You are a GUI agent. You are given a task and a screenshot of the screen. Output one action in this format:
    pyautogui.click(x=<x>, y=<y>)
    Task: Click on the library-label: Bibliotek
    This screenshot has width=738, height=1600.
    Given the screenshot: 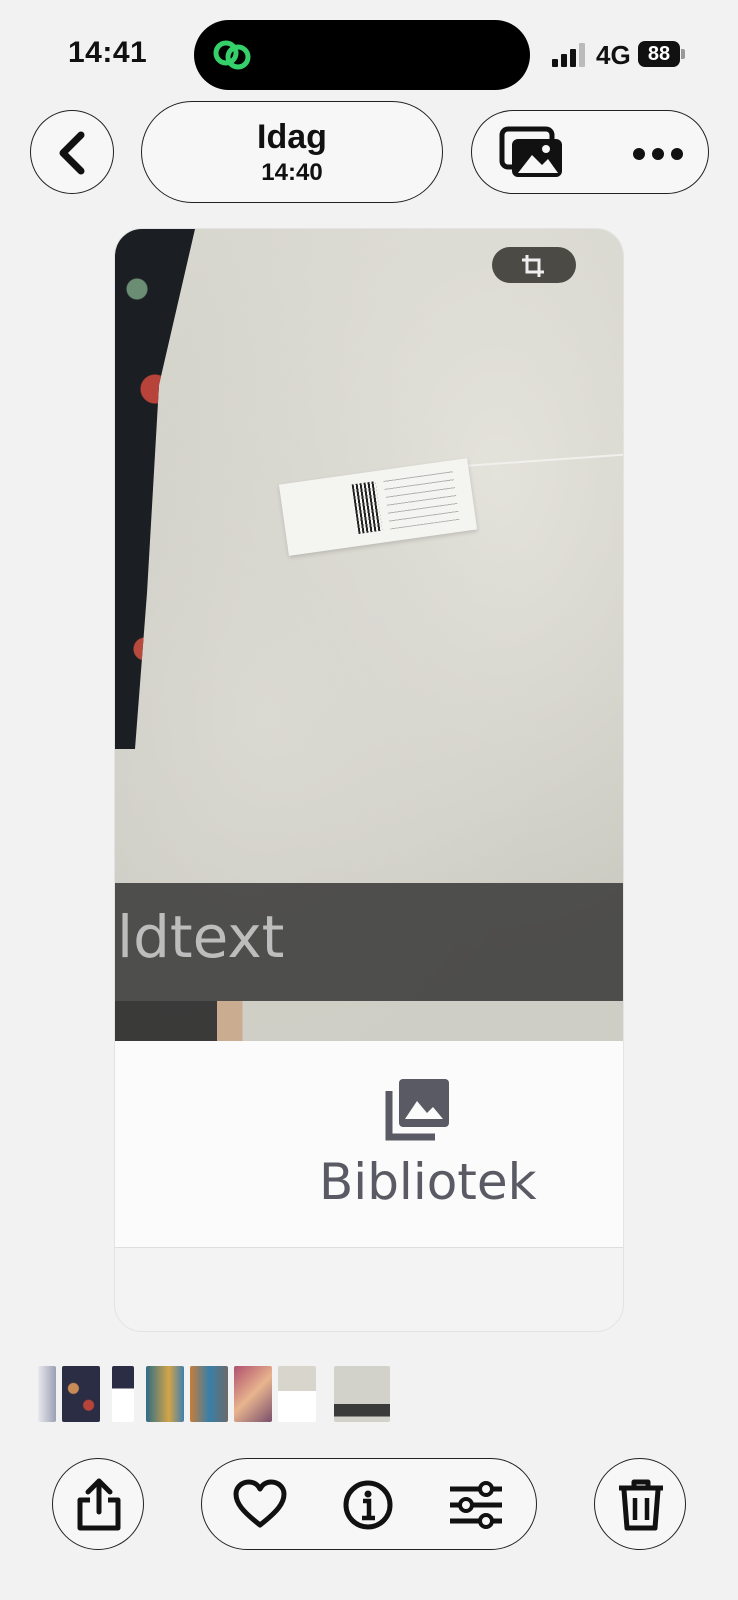 What is the action you would take?
    pyautogui.click(x=428, y=1182)
    